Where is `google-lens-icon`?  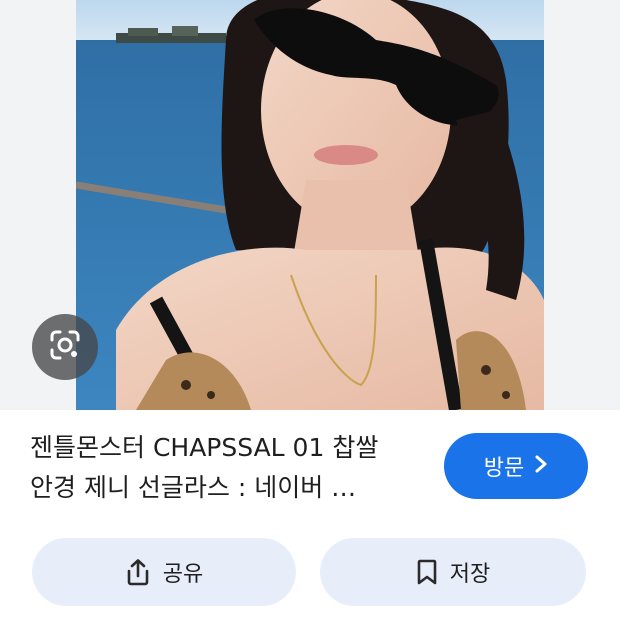
google-lens-icon is located at coordinates (65, 347).